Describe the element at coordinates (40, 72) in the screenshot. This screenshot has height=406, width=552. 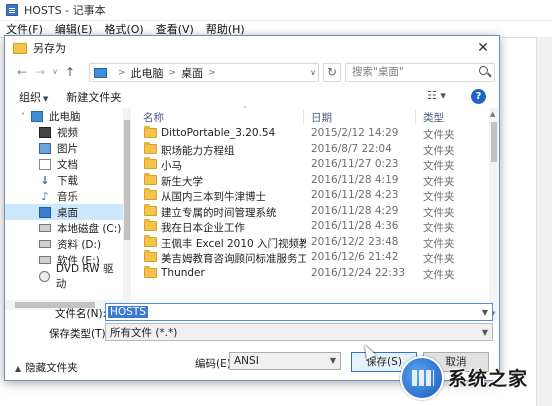
I see `forward-arrow-icon: →` at that location.